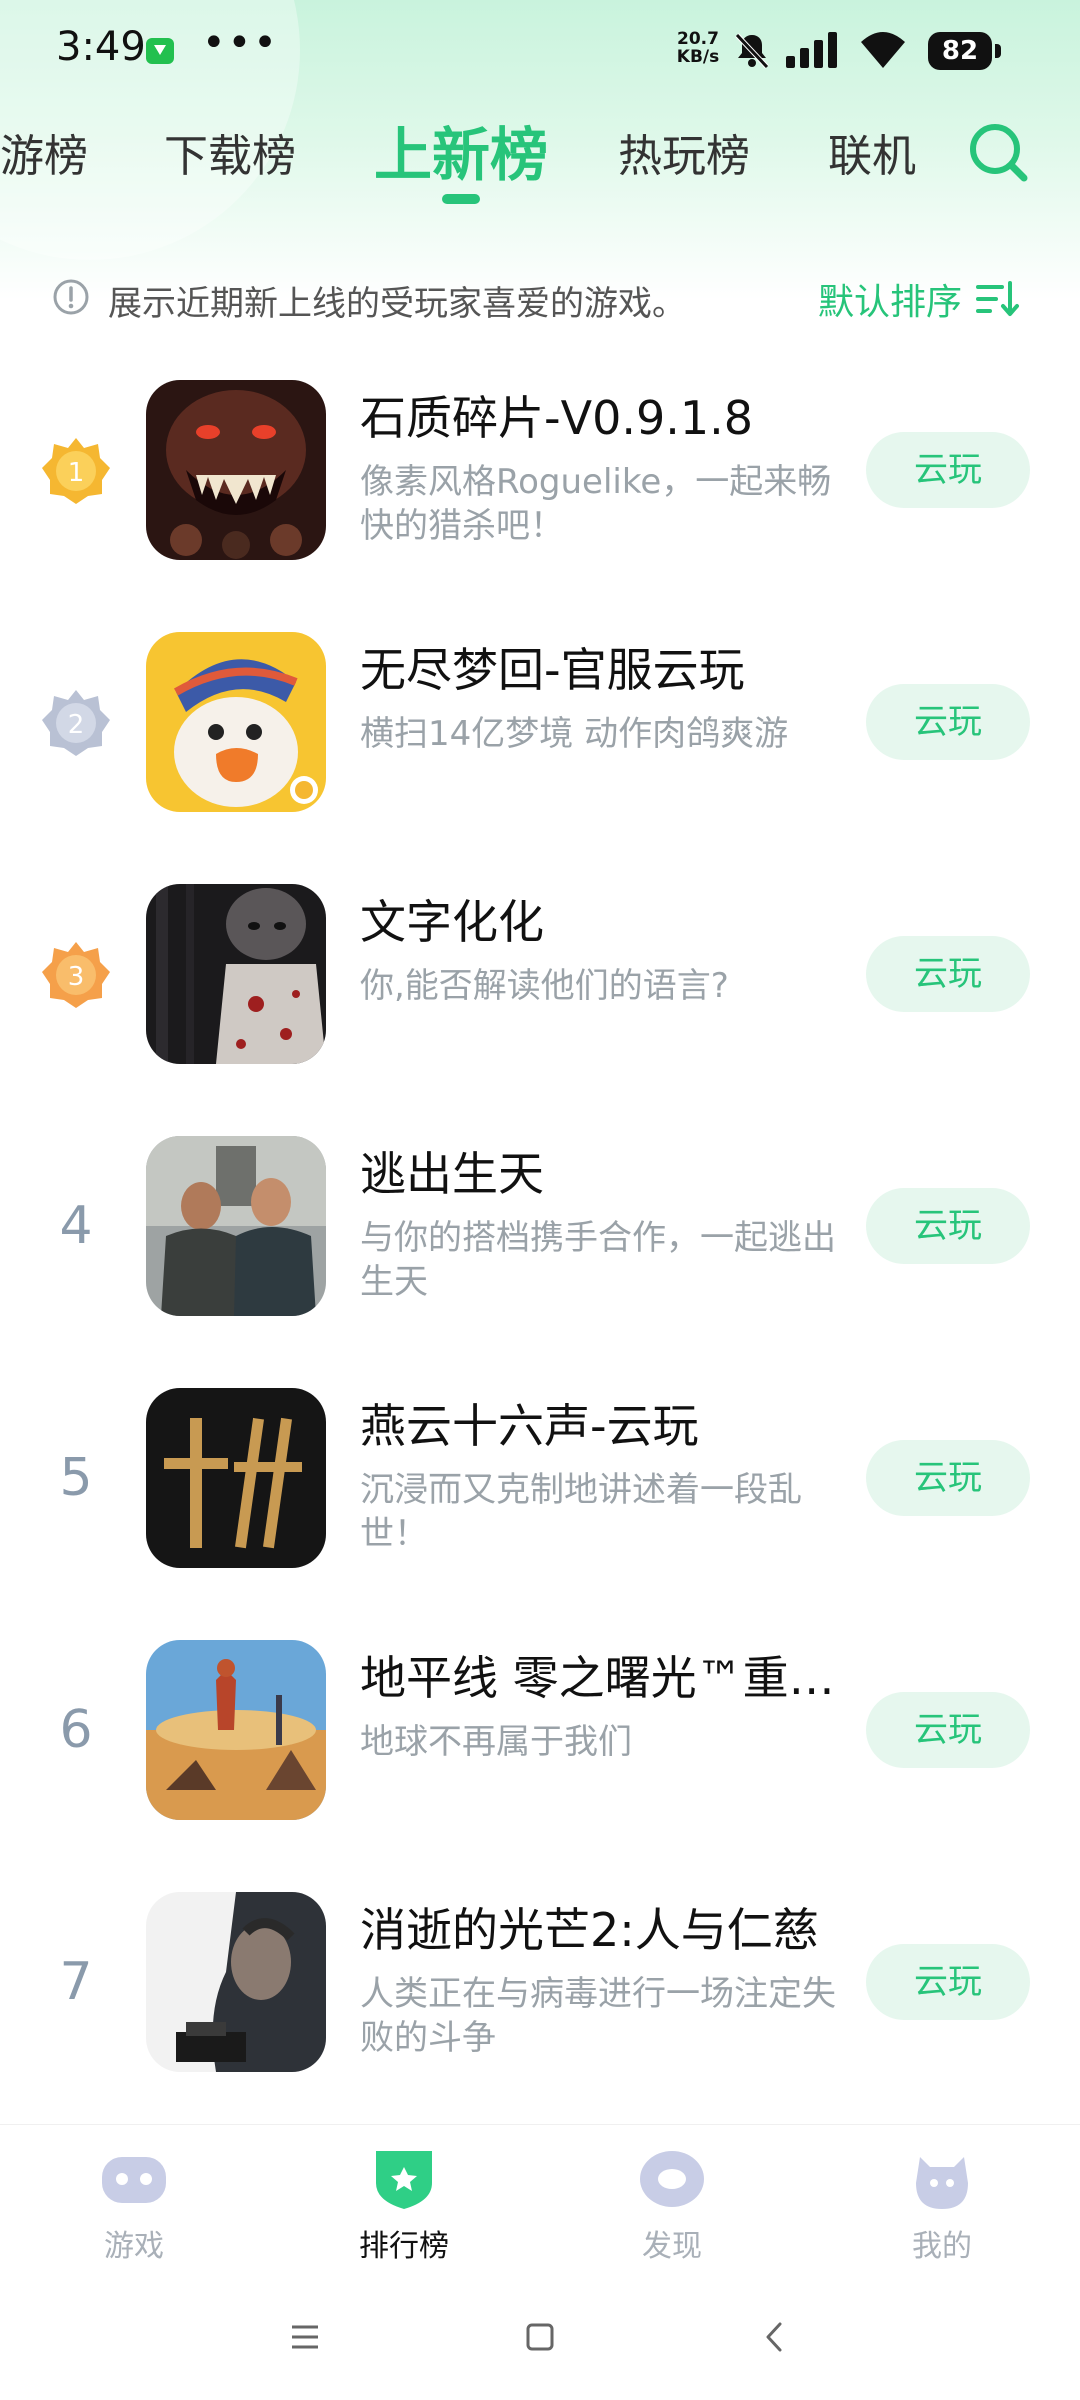 Image resolution: width=1080 pixels, height=2400 pixels. What do you see at coordinates (598, 1260) in the screenshot?
I see `game-description: 与你的搭档携手合作，一起逃出生天` at bounding box center [598, 1260].